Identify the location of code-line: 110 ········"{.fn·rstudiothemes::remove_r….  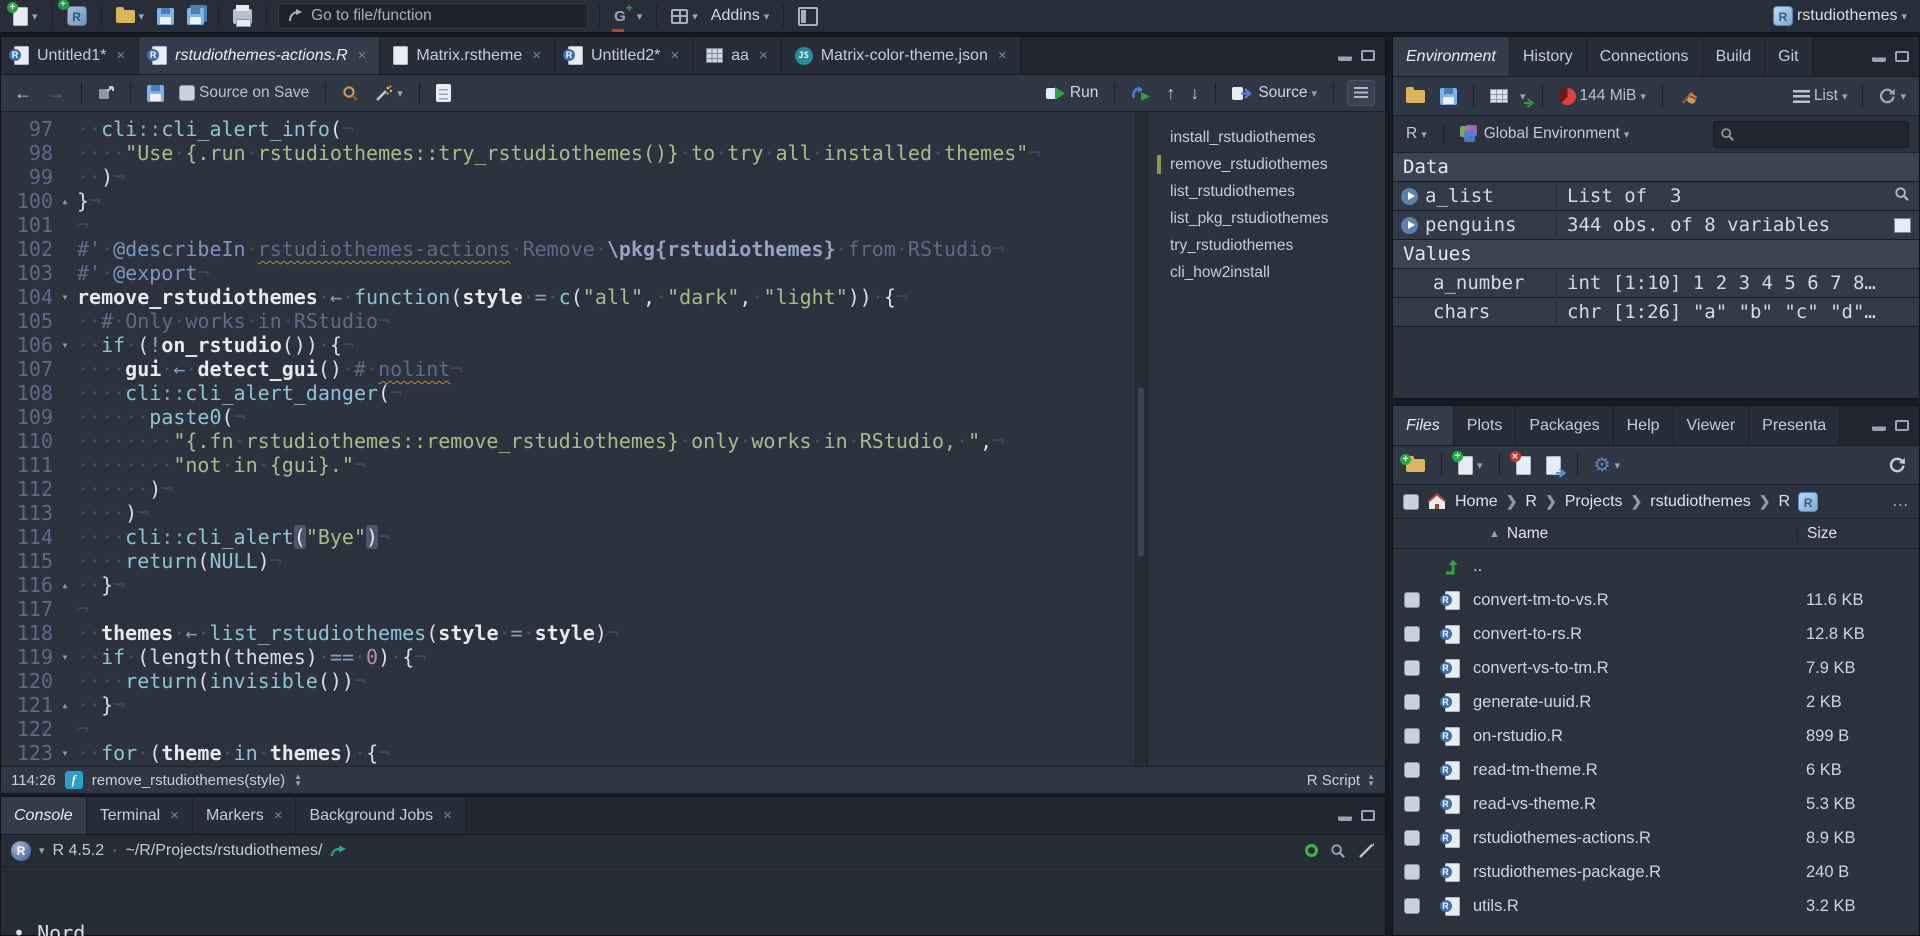
(568, 441).